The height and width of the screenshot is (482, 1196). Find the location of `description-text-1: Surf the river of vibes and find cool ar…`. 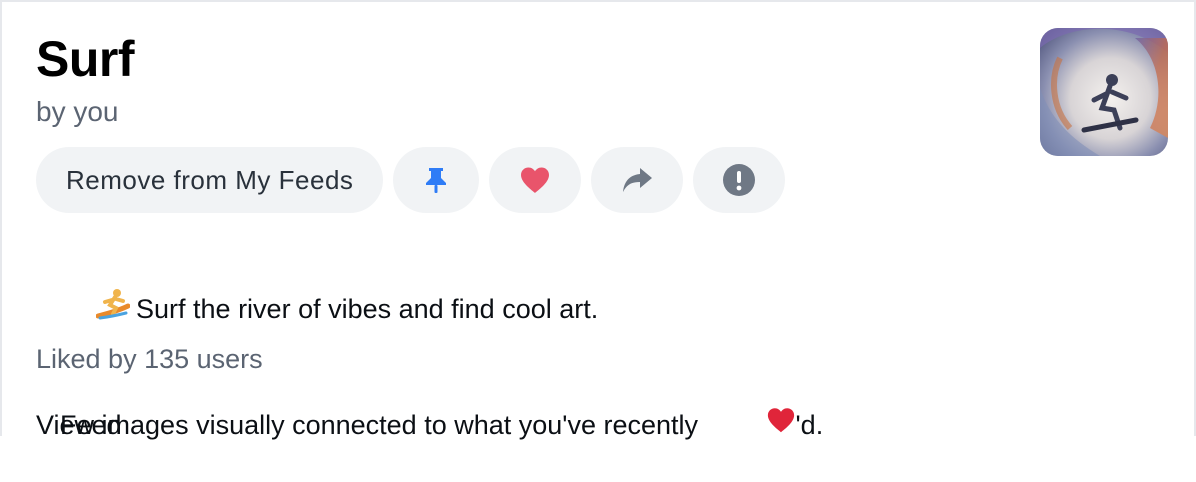

description-text-1: Surf the river of vibes and find cool ar… is located at coordinates (367, 309).